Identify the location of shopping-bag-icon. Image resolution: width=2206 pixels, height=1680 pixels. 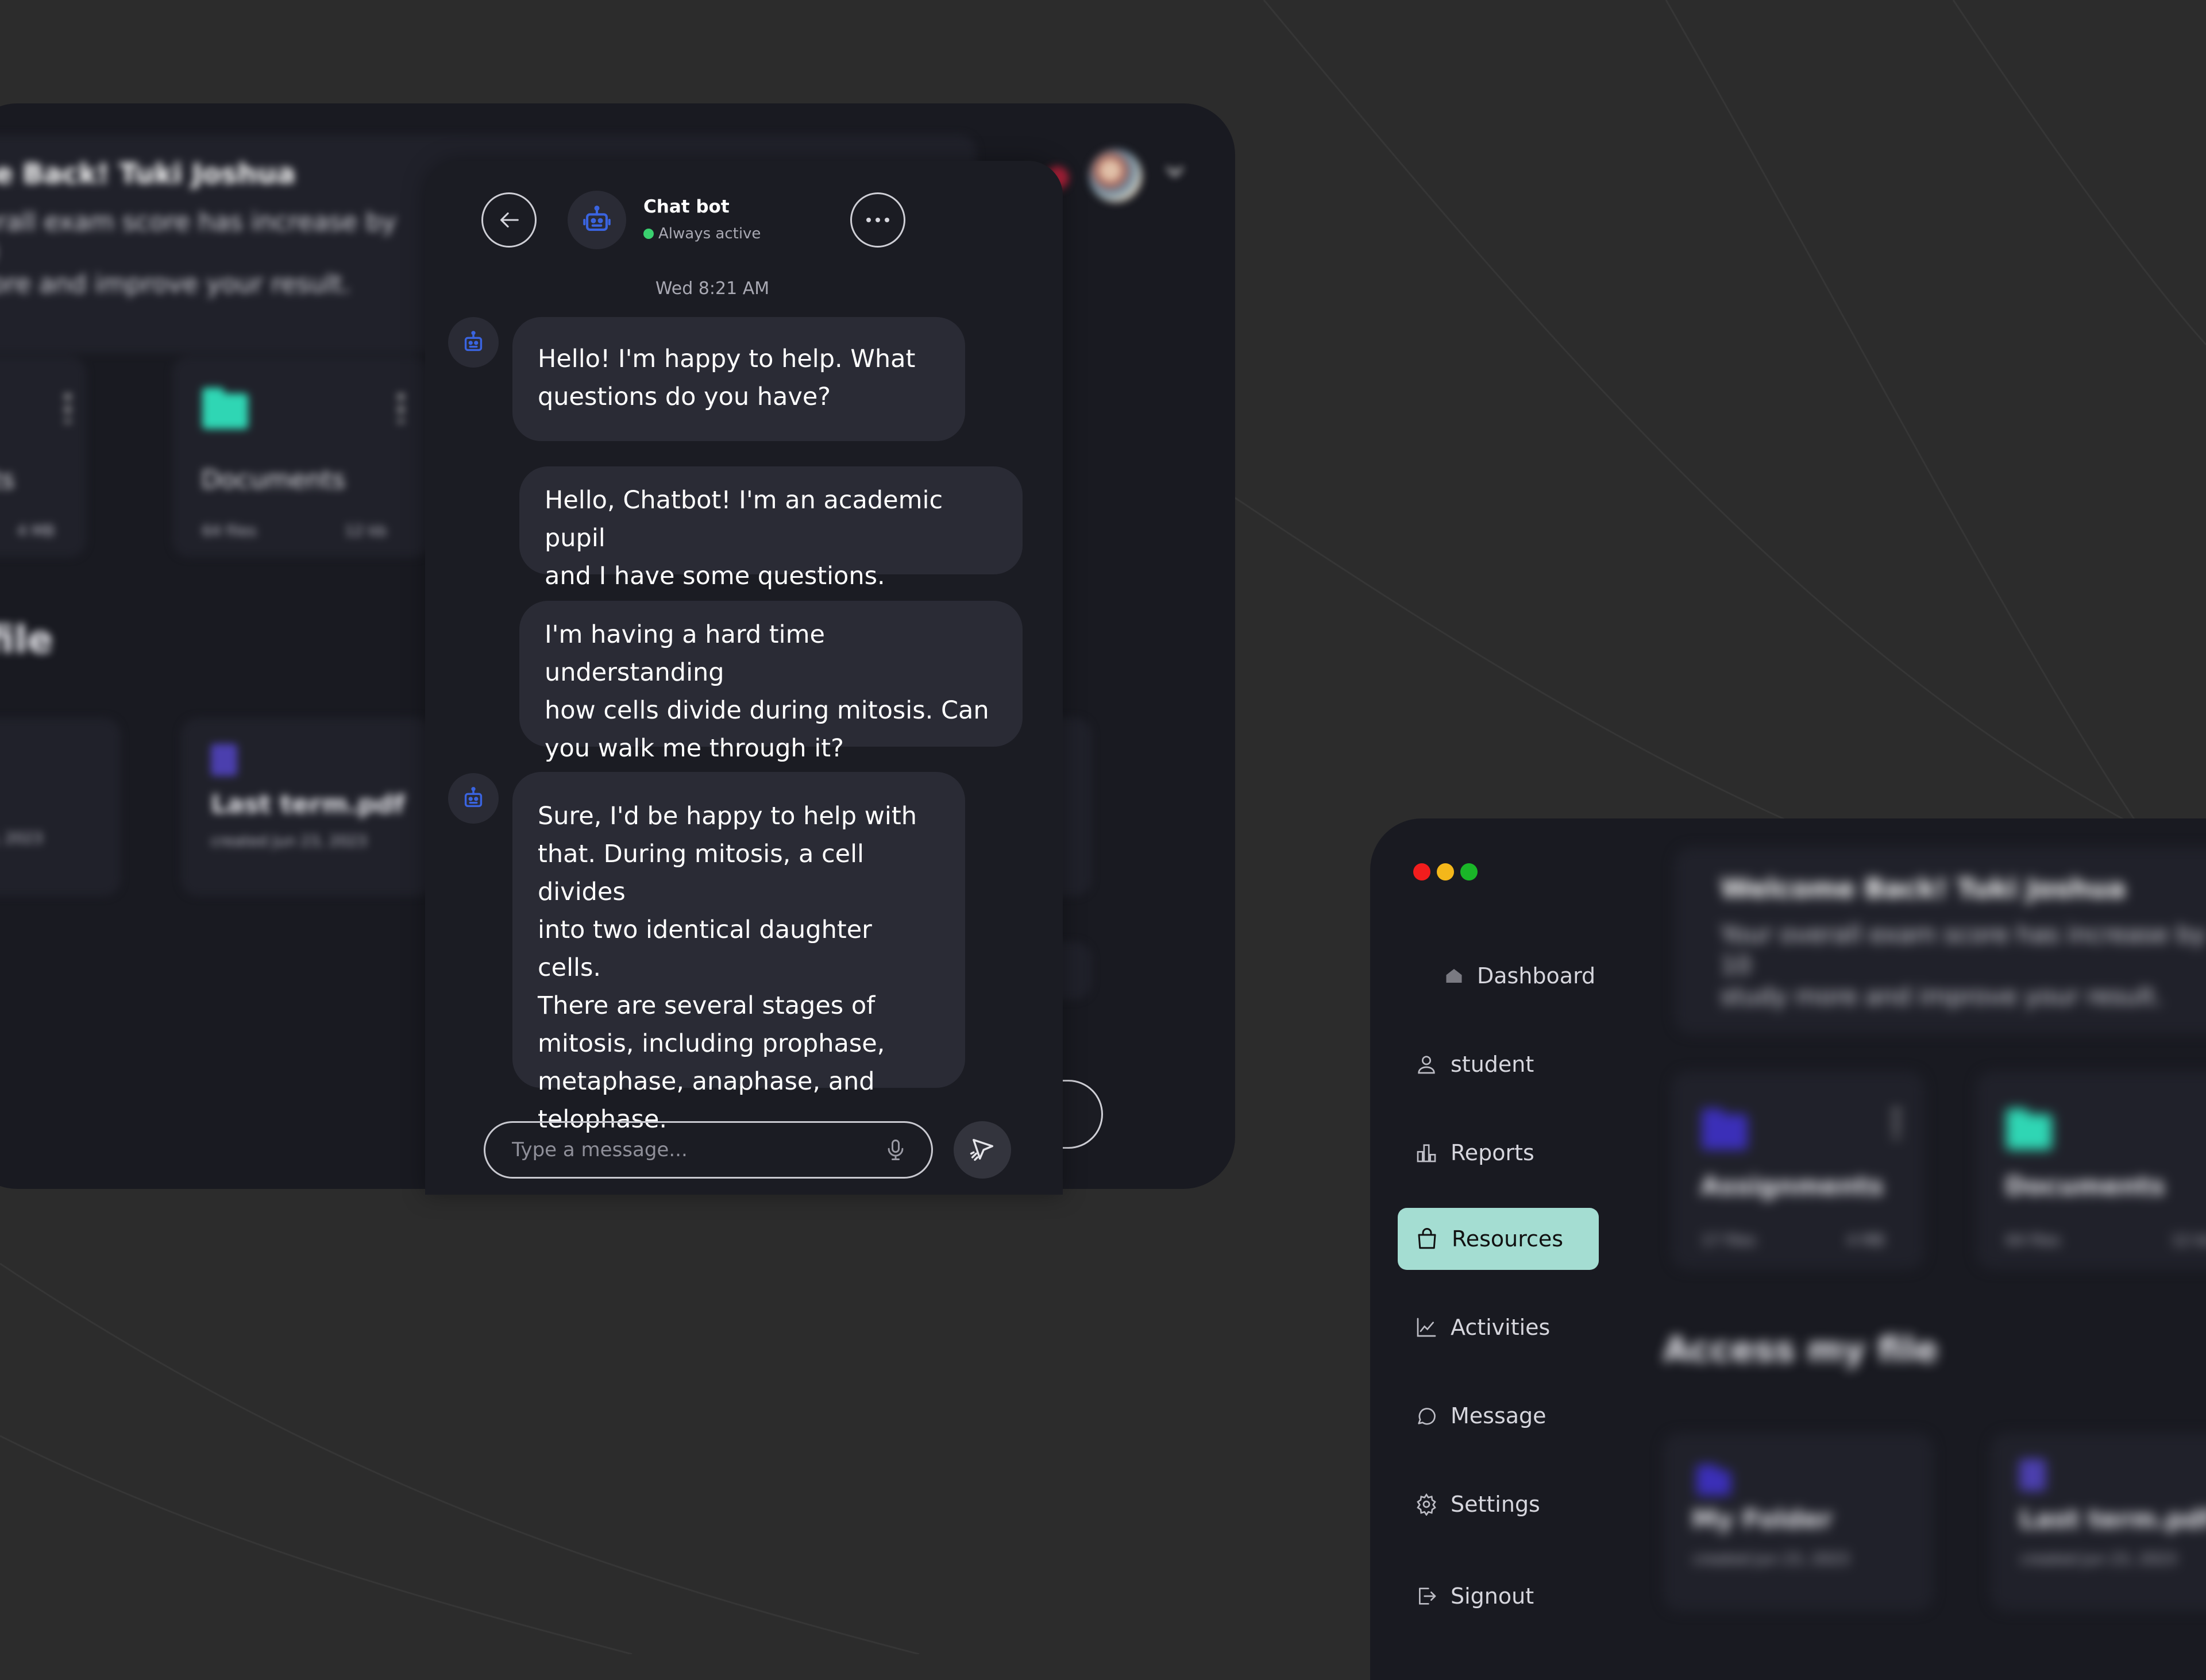
(1427, 1238).